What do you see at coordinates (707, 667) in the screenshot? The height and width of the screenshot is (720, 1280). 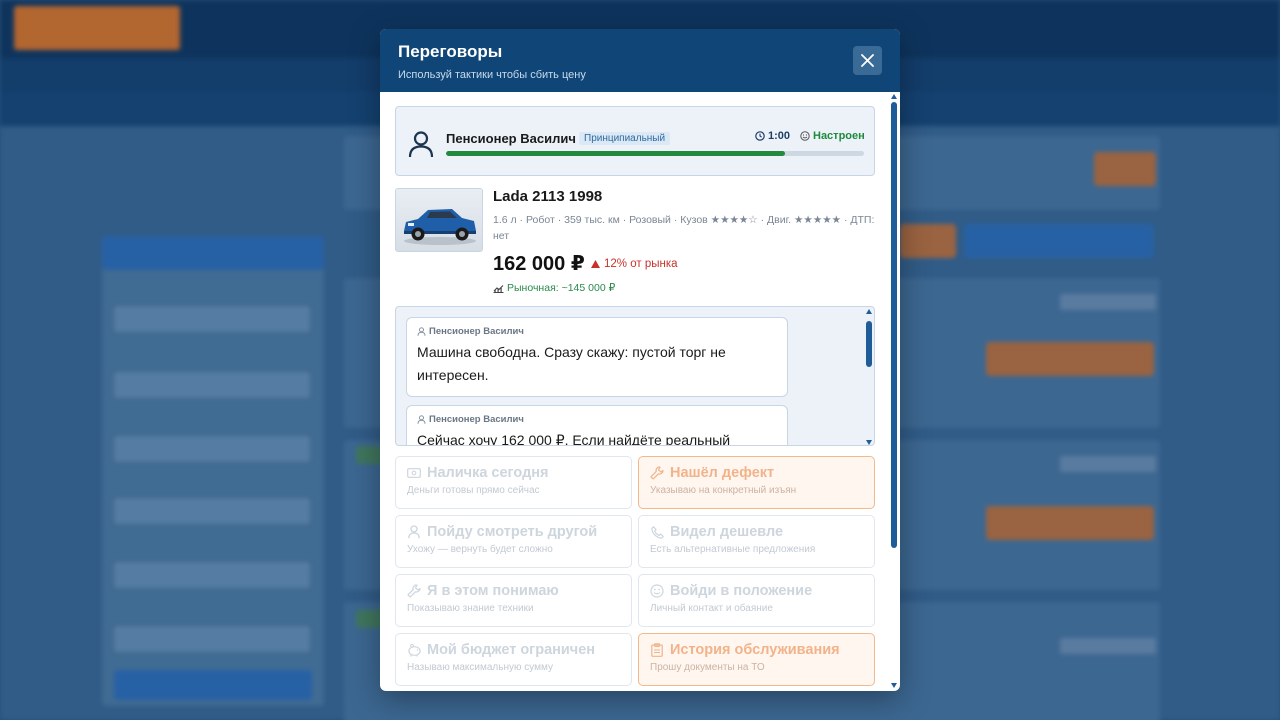 I see `tactic-description: Прошу документы на ТО` at bounding box center [707, 667].